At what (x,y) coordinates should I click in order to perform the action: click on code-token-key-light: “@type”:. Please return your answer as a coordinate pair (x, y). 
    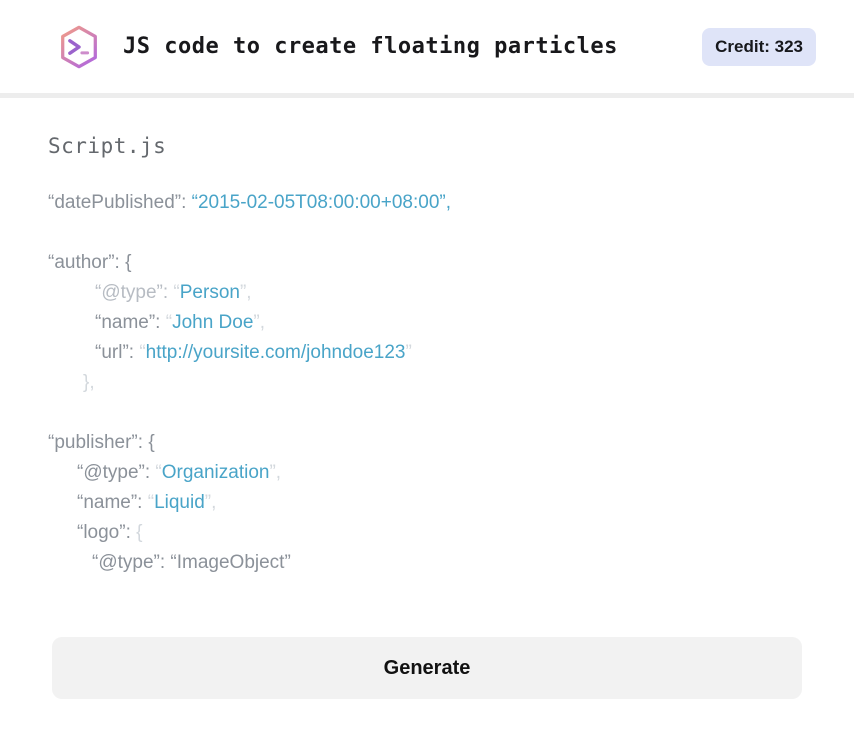
    Looking at the image, I should click on (134, 292).